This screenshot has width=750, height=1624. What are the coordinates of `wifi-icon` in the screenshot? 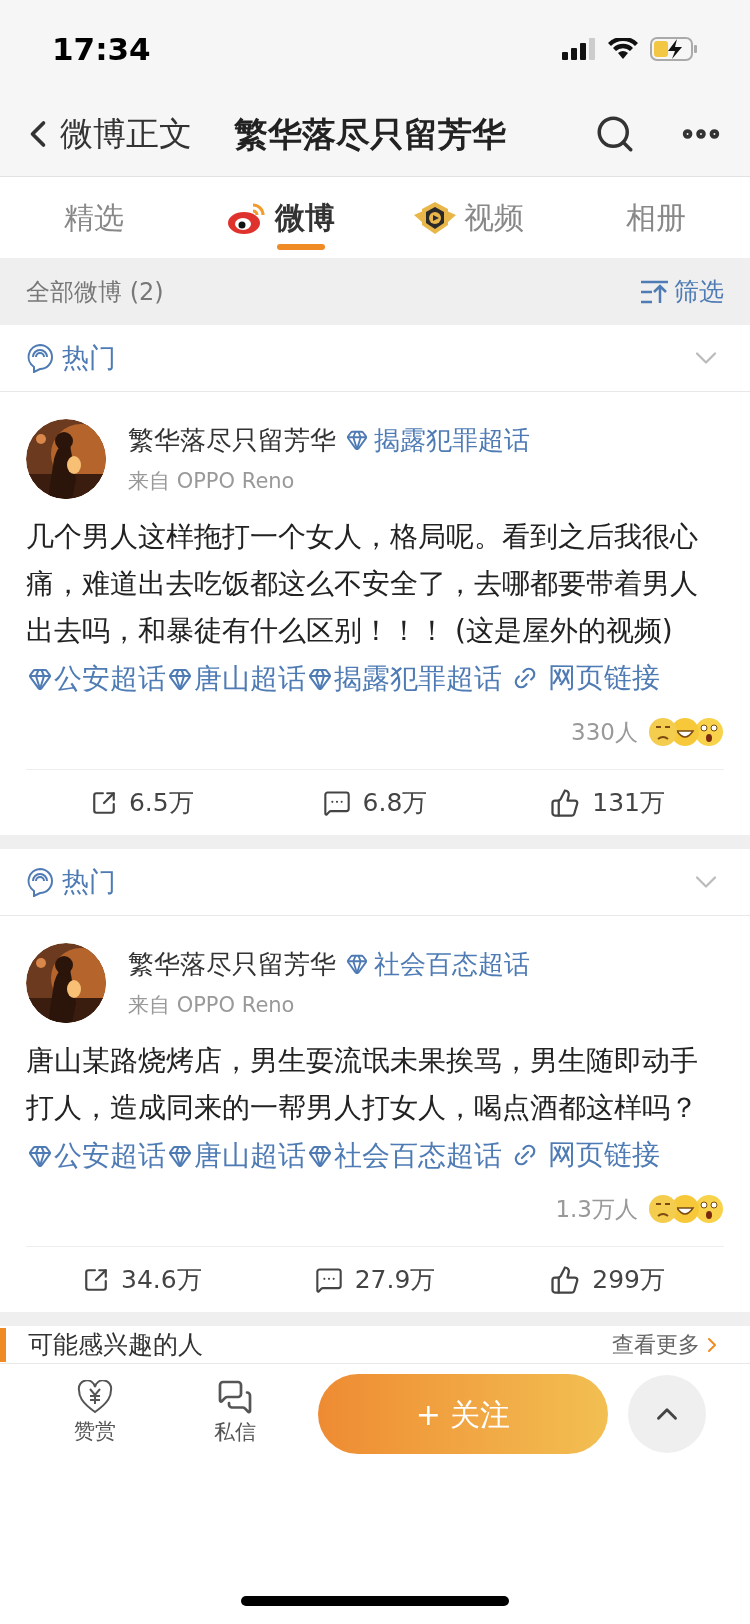 It's located at (623, 49).